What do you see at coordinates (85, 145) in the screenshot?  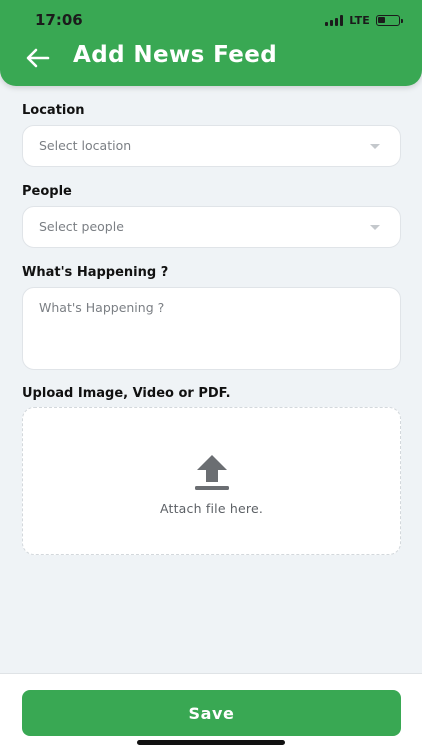 I see `location-placeholder: Select location` at bounding box center [85, 145].